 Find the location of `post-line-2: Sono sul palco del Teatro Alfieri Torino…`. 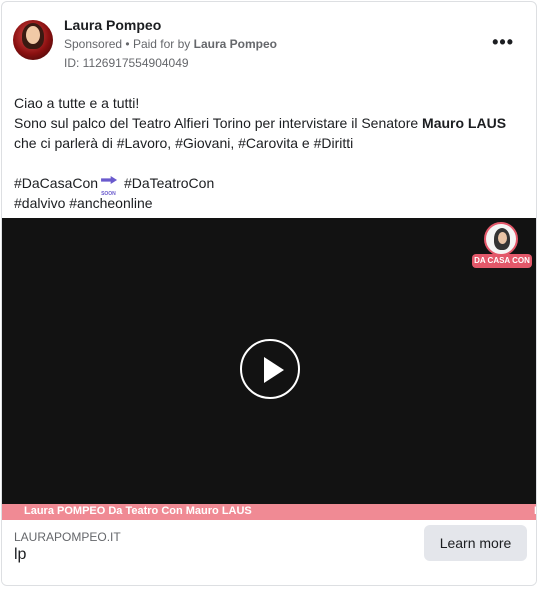

post-line-2: Sono sul palco del Teatro Alfieri Torino… is located at coordinates (260, 133).